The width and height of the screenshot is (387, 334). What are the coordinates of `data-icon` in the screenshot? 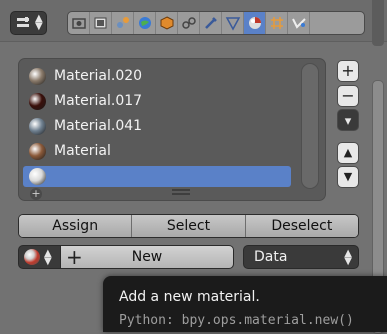 It's located at (233, 24).